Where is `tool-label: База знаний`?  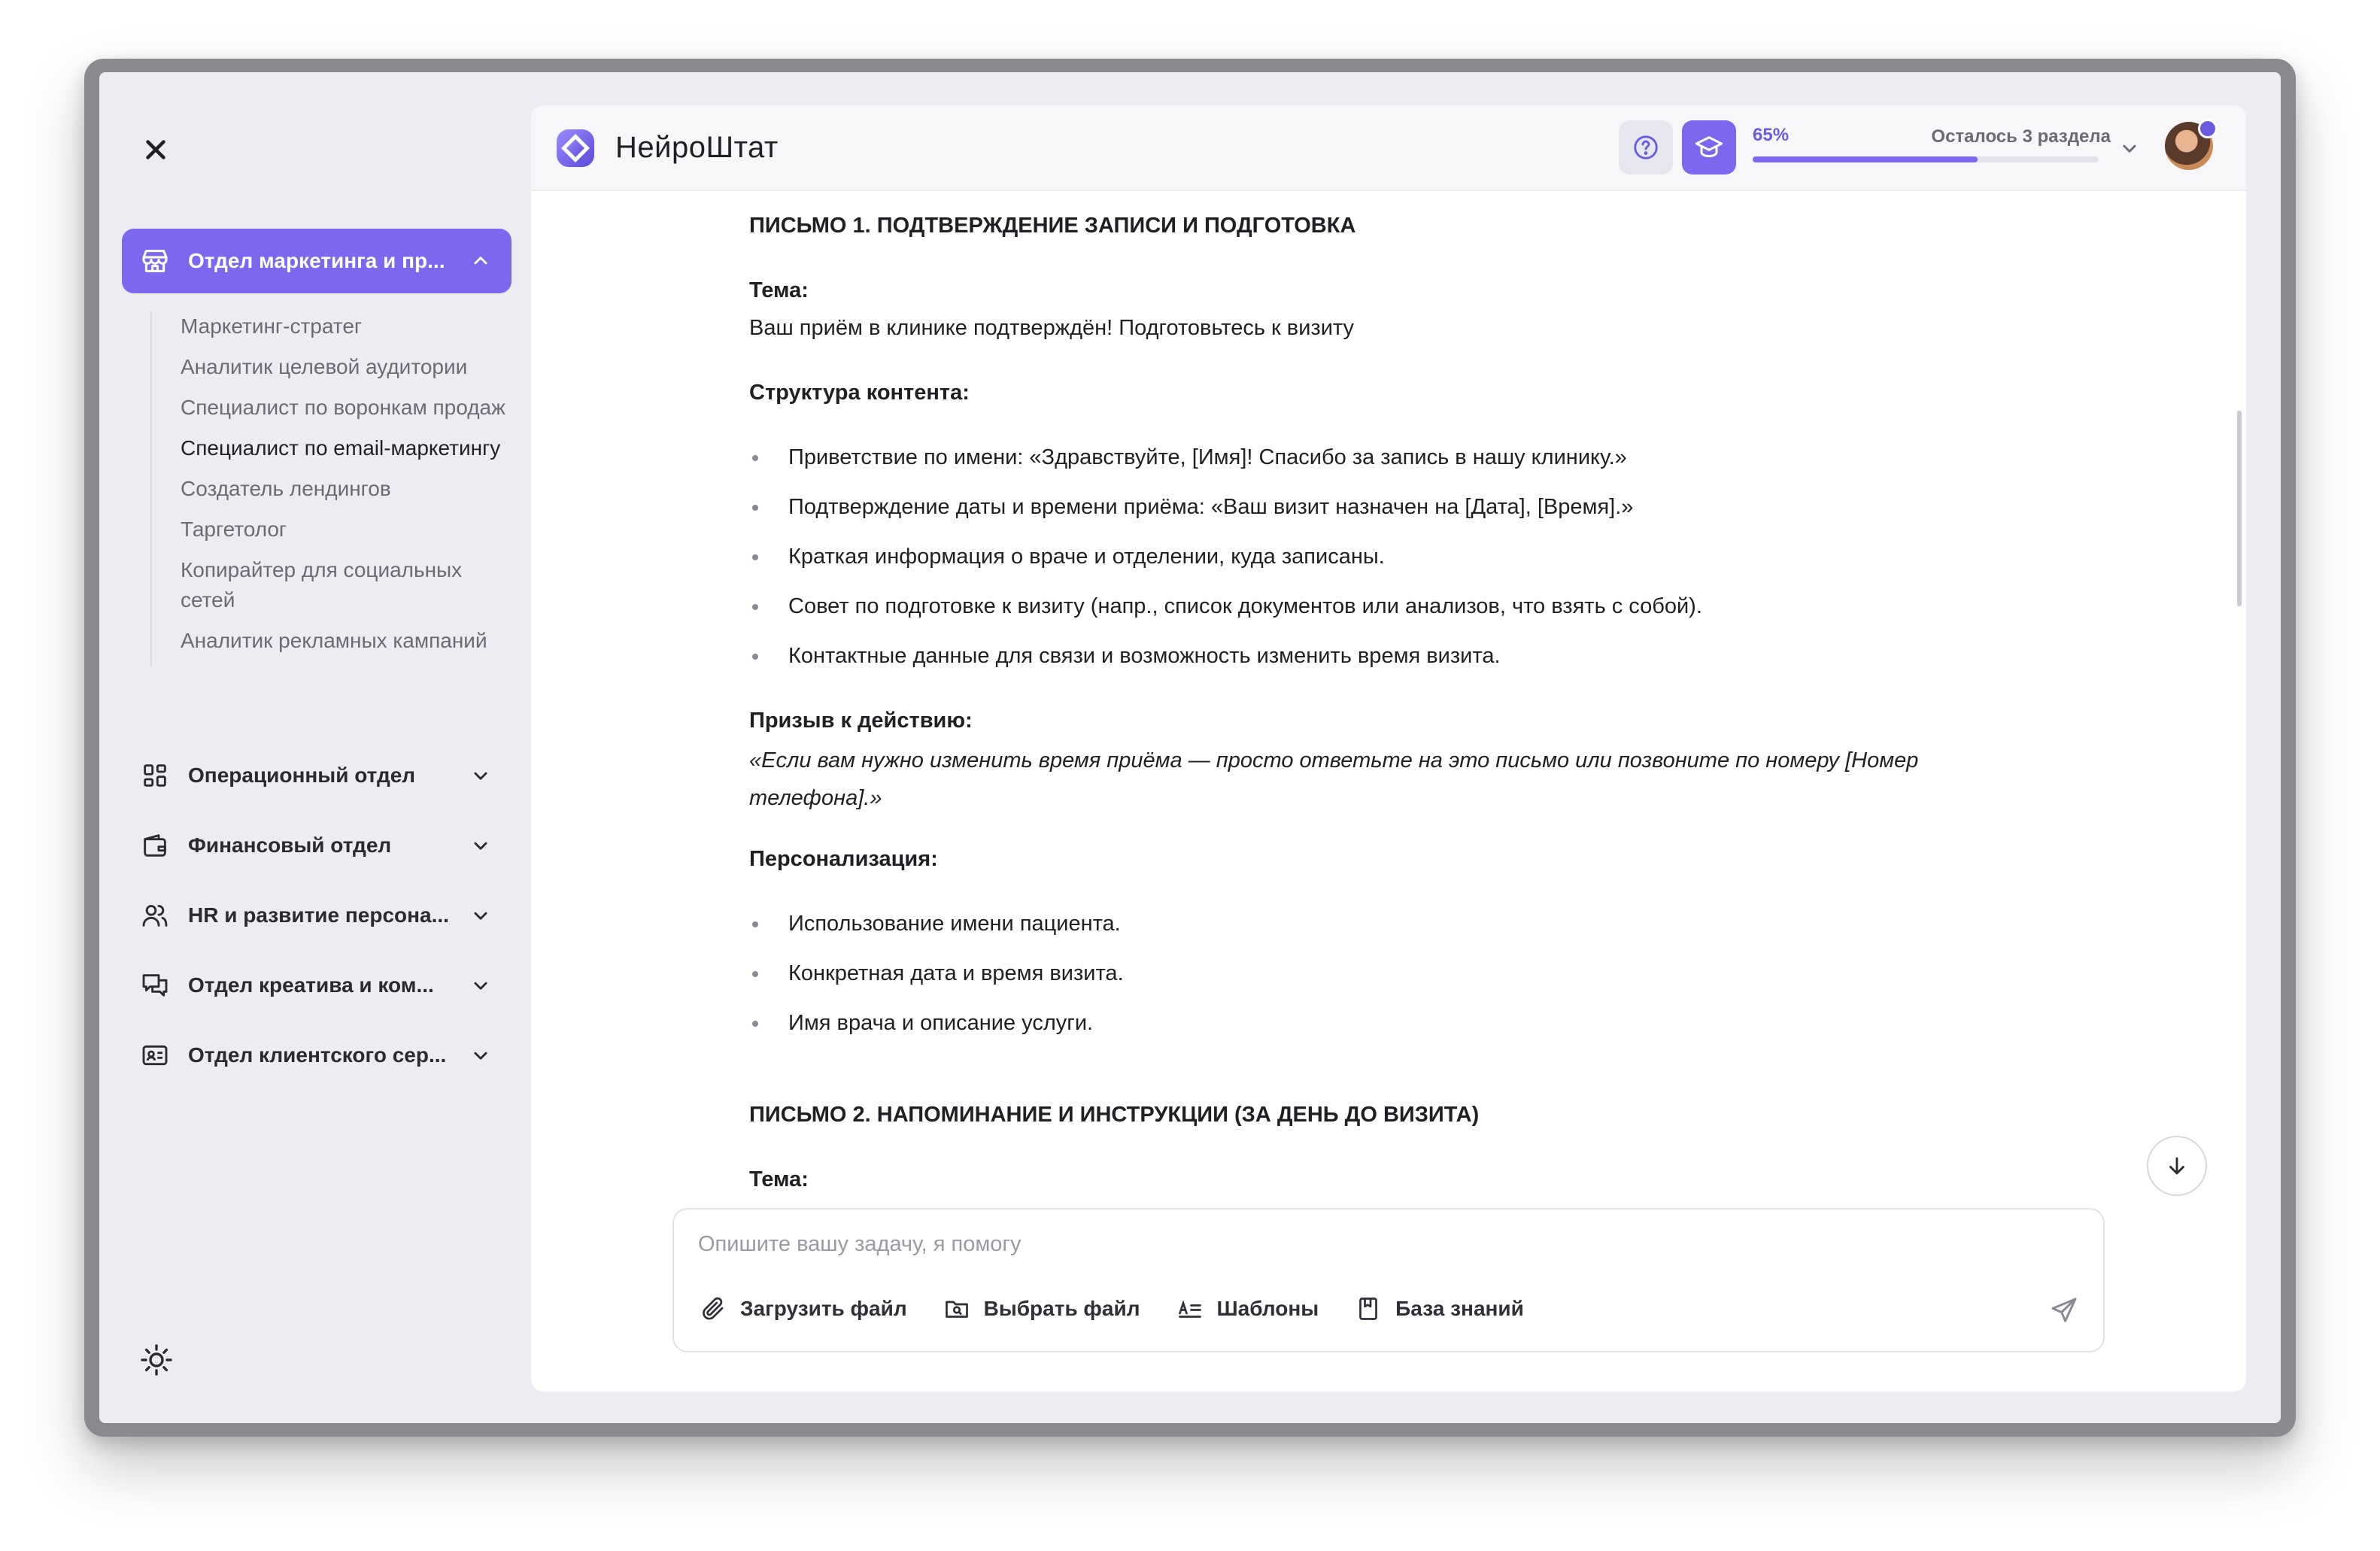
tool-label: База знаний is located at coordinates (1459, 1308).